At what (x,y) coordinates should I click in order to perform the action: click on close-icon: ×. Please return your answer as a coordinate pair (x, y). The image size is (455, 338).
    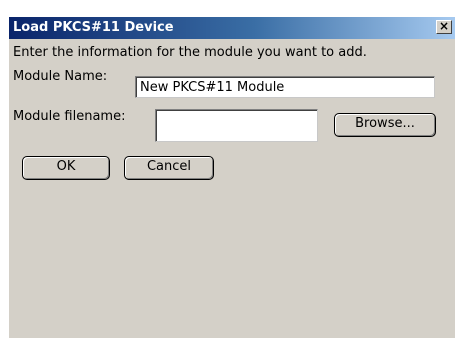
    Looking at the image, I should click on (444, 26).